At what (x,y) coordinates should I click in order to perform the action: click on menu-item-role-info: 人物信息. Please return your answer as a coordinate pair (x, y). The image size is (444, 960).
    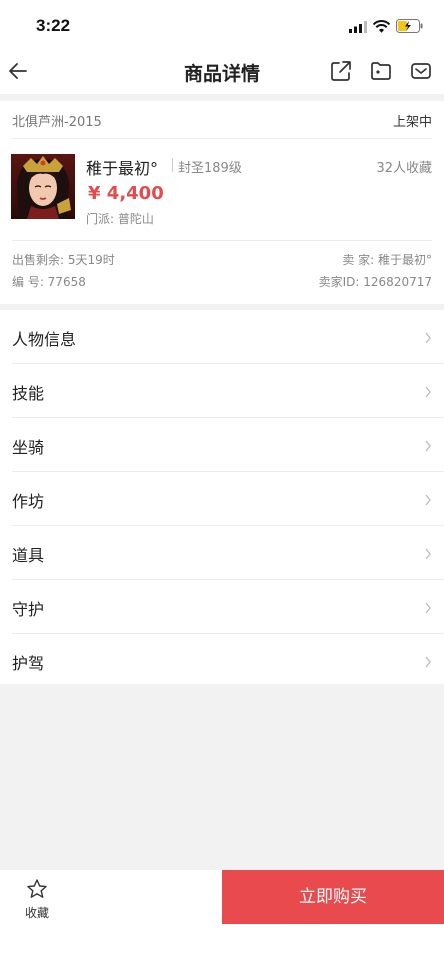
    Looking at the image, I should click on (222, 337).